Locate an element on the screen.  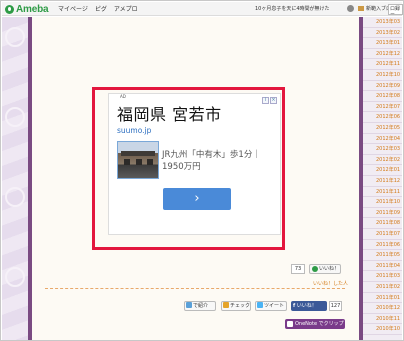
archive-month-link: 2011年07 is located at coordinates (382, 234).